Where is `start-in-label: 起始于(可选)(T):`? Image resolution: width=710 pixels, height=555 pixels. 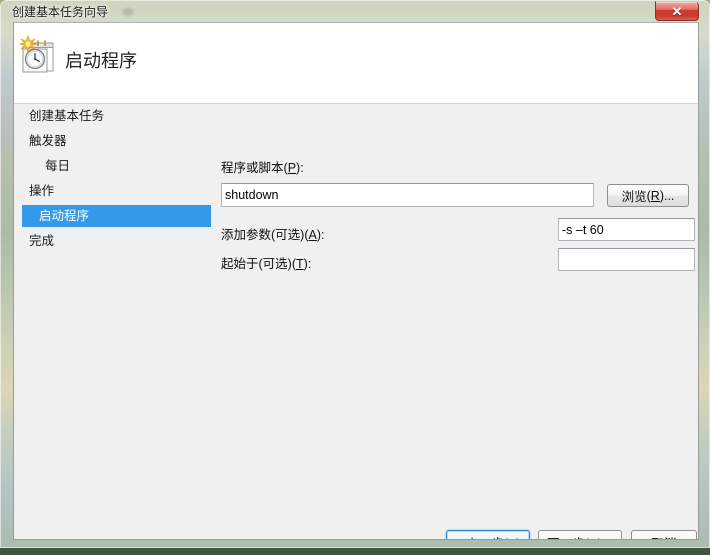
start-in-label: 起始于(可选)(T): is located at coordinates (266, 264).